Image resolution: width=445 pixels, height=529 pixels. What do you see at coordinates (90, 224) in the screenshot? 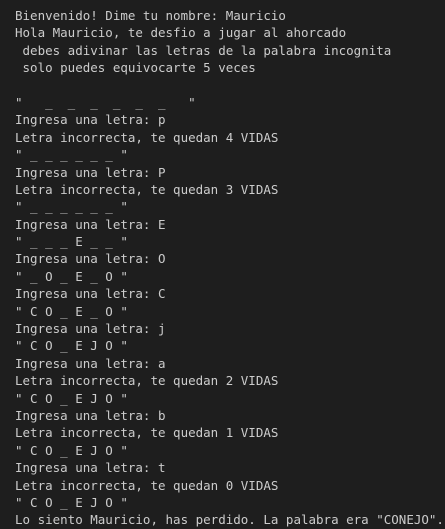
I see `letter-input-line: Ingresa una letra: E` at bounding box center [90, 224].